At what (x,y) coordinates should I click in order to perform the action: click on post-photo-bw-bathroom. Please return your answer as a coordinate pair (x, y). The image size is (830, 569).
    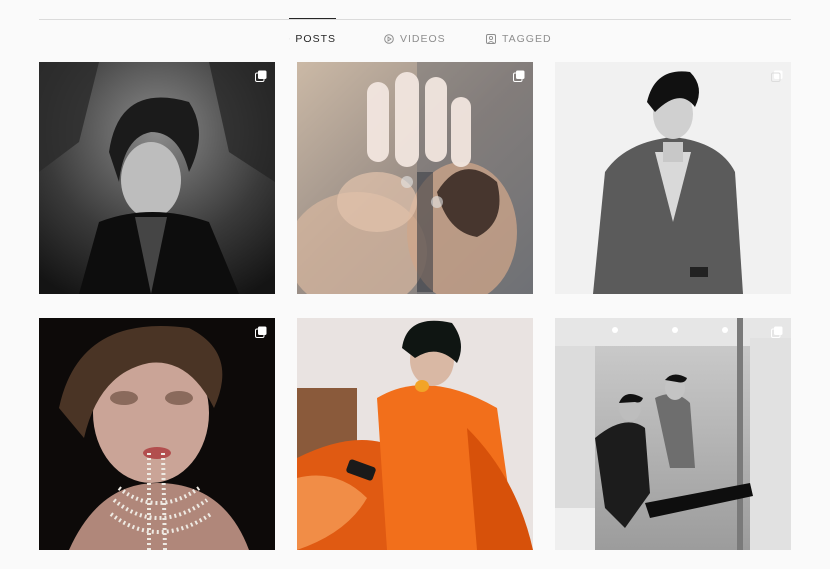
    Looking at the image, I should click on (673, 434).